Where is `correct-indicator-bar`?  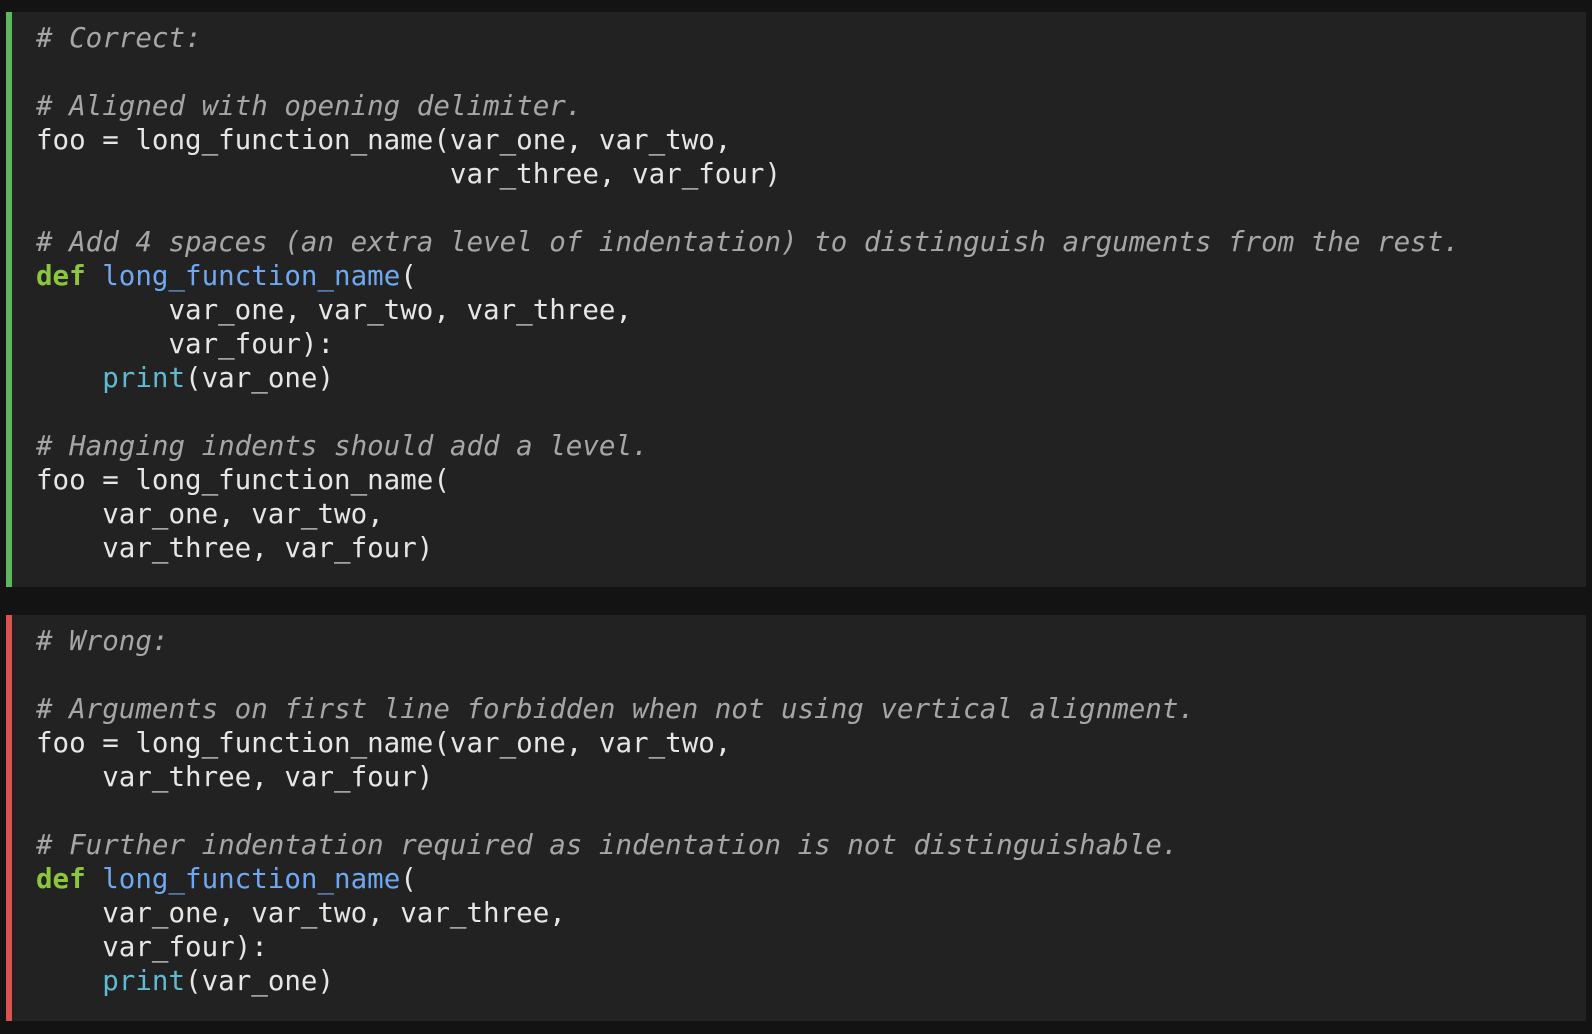
correct-indicator-bar is located at coordinates (9, 299).